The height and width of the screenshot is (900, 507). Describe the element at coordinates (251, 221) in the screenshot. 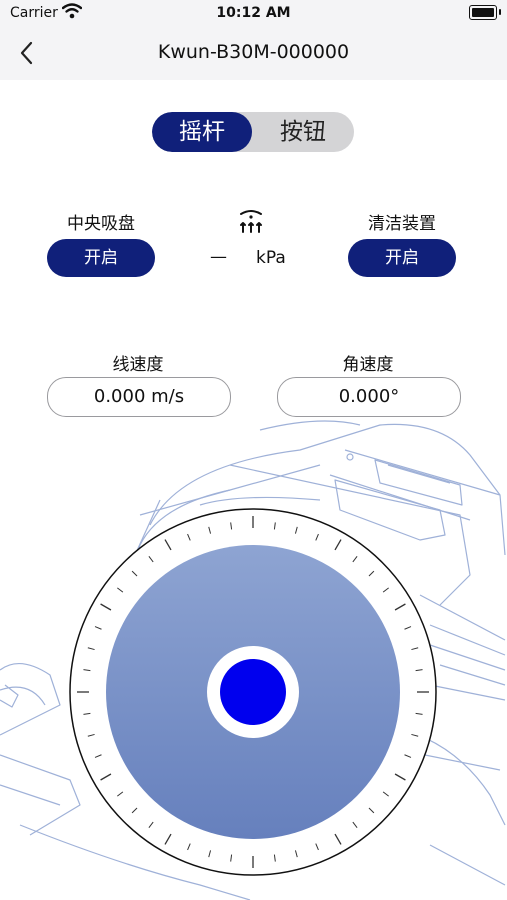

I see `pressure-icon` at that location.